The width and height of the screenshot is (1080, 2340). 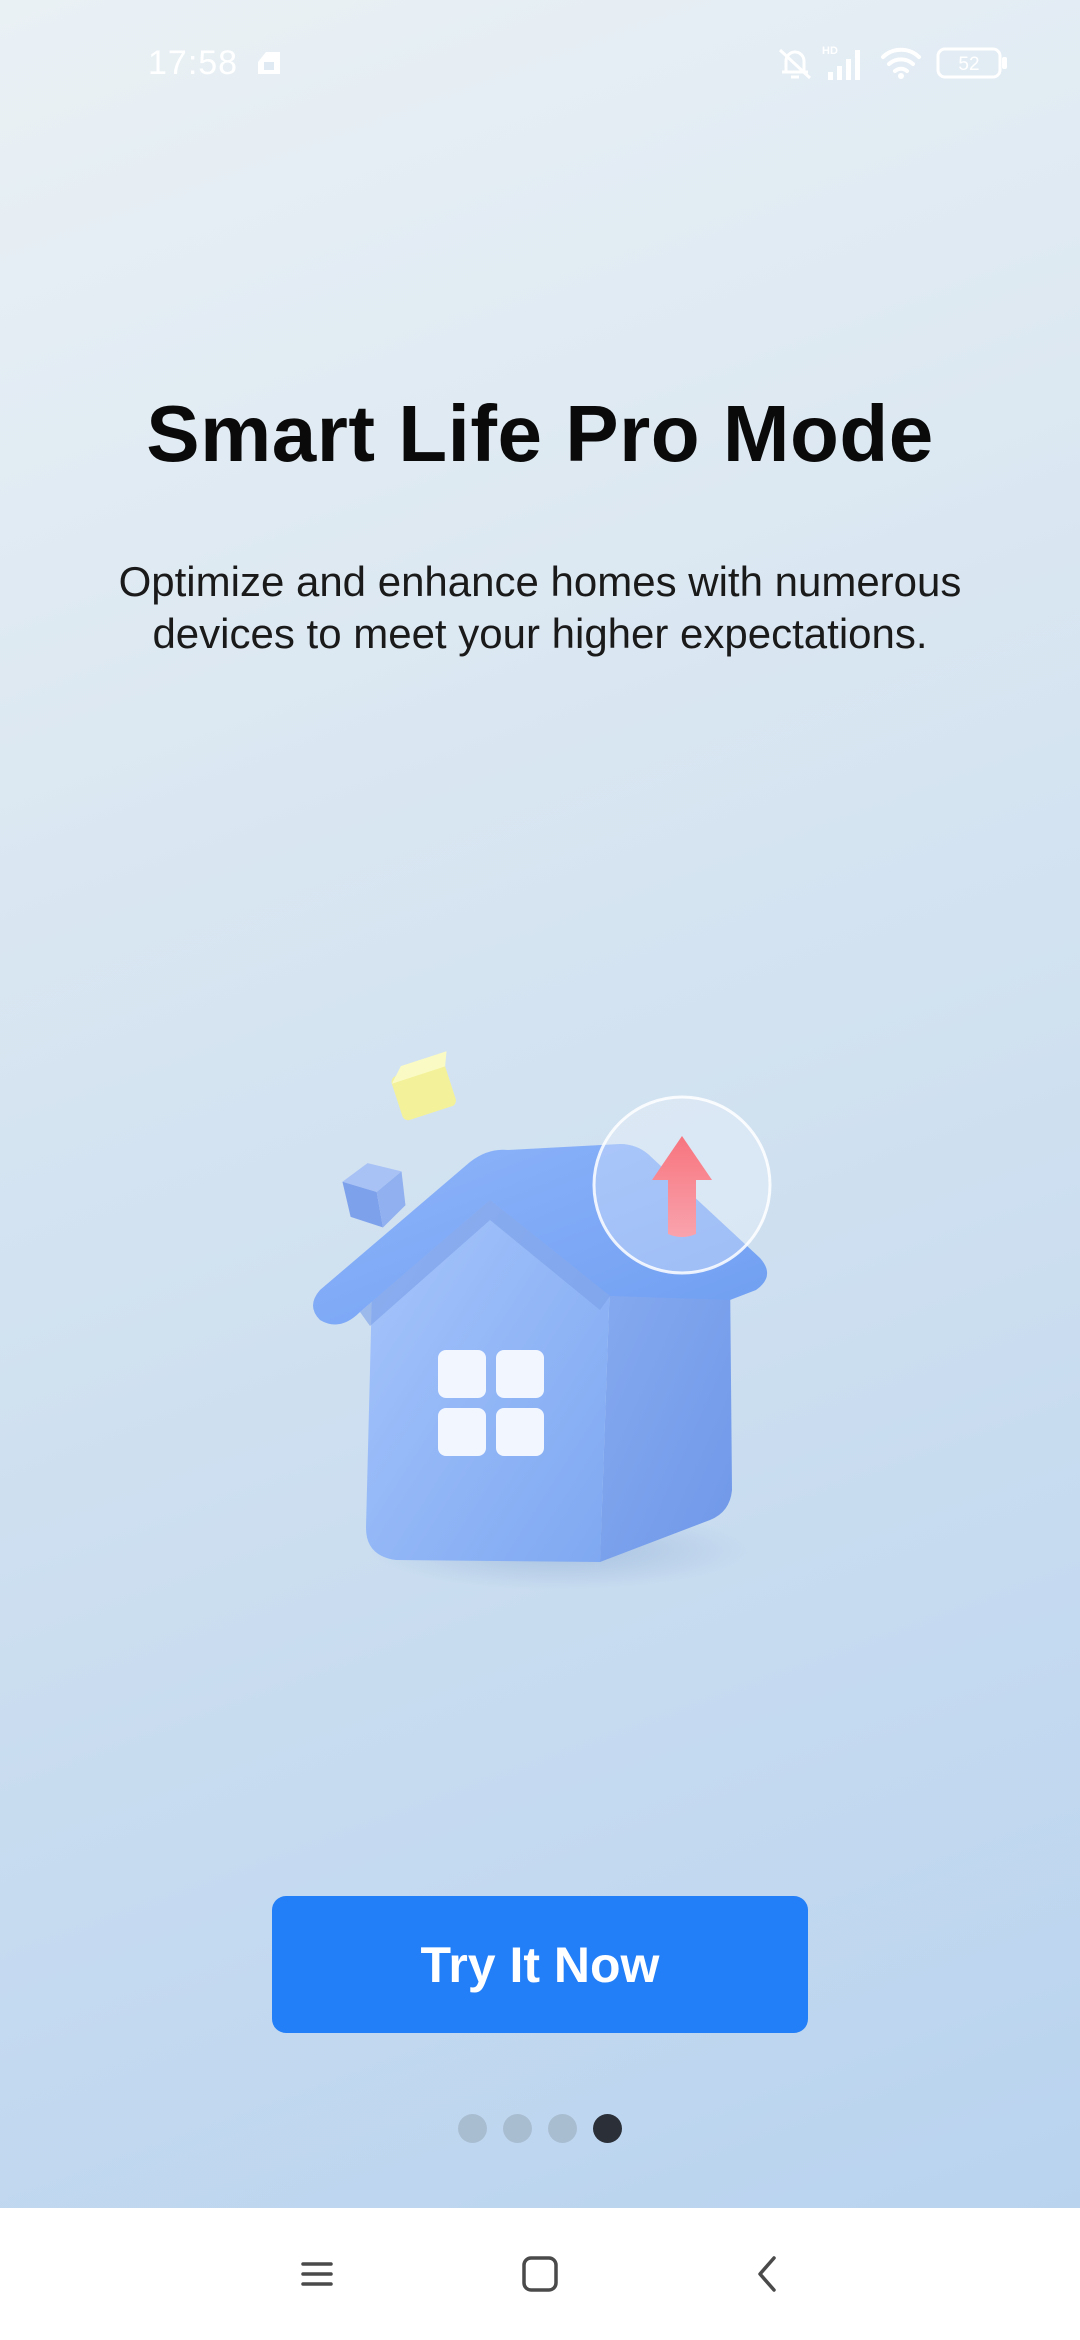 I want to click on recents-button, so click(x=317, y=2274).